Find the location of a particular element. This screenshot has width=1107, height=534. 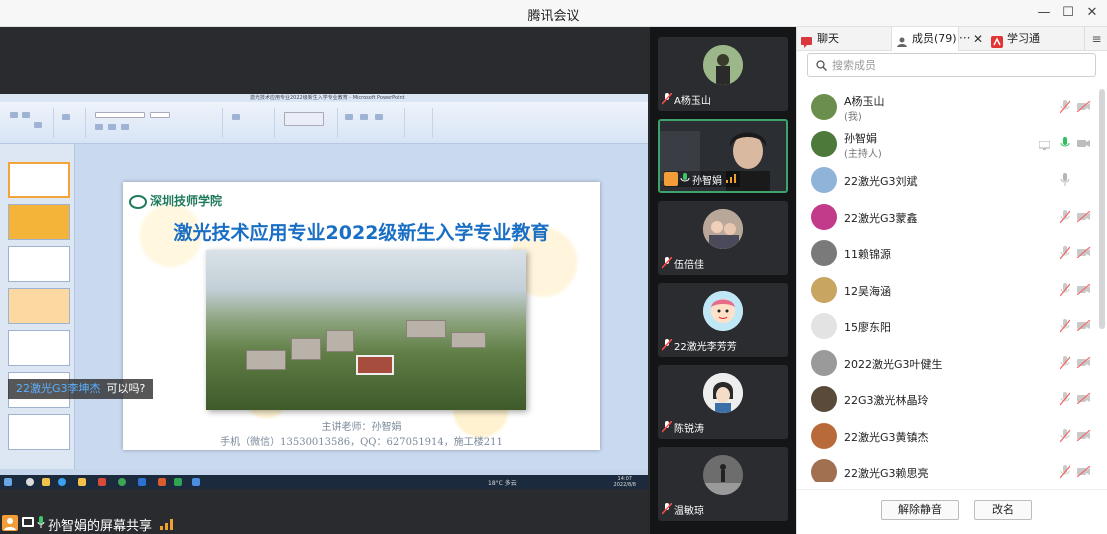

camera-icon is located at coordinates (1084, 143).